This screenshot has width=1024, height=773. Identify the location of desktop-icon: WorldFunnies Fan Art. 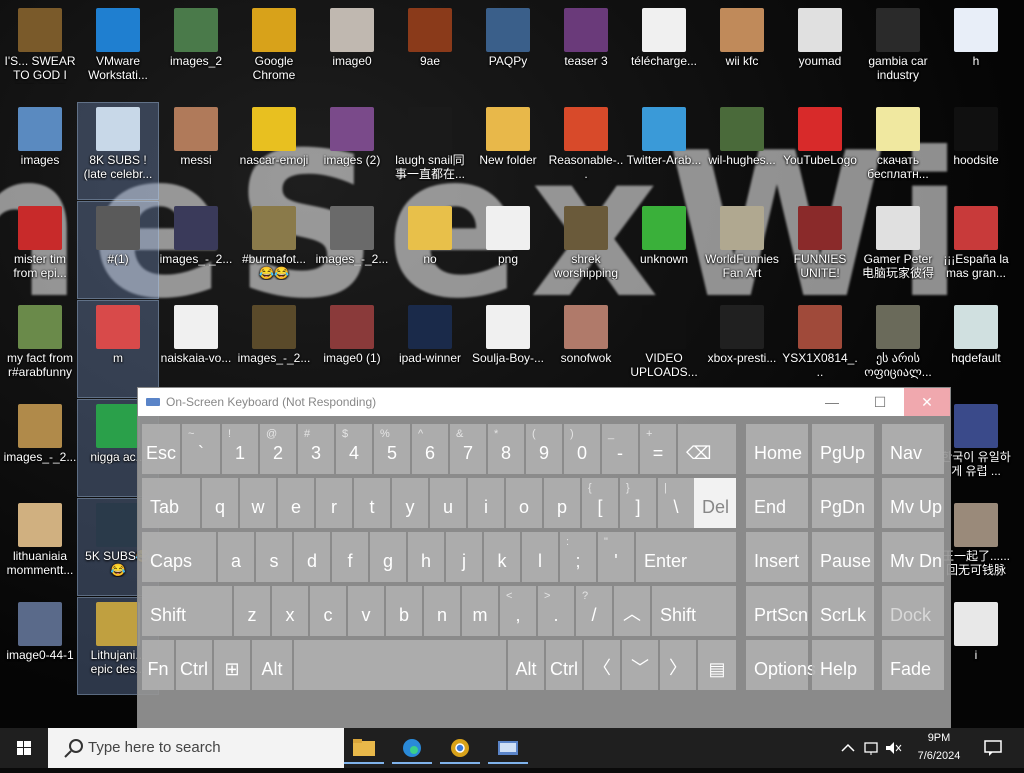
(742, 250).